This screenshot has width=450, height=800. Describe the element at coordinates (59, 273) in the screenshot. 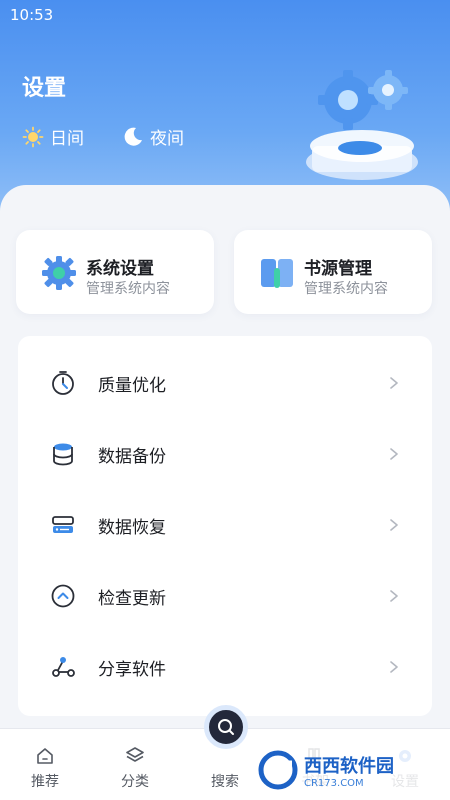

I see `gear-icon` at that location.